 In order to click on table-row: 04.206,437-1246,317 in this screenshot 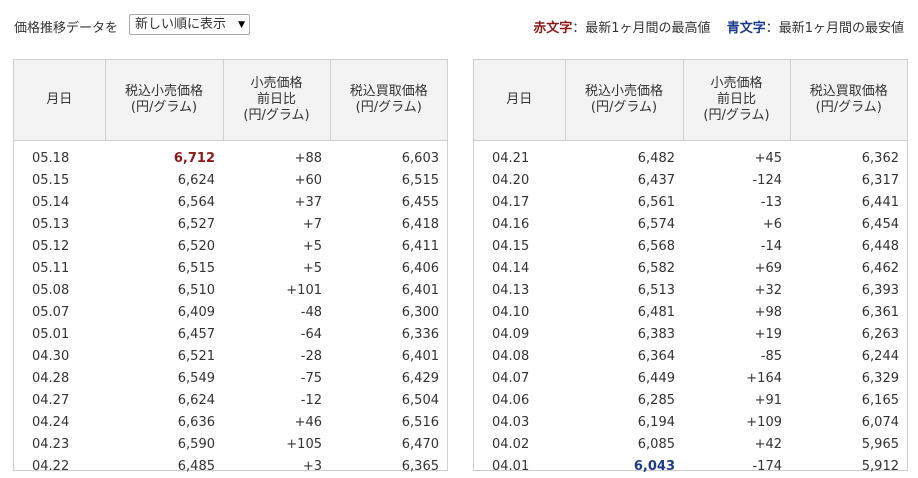, I will do `click(690, 181)`.